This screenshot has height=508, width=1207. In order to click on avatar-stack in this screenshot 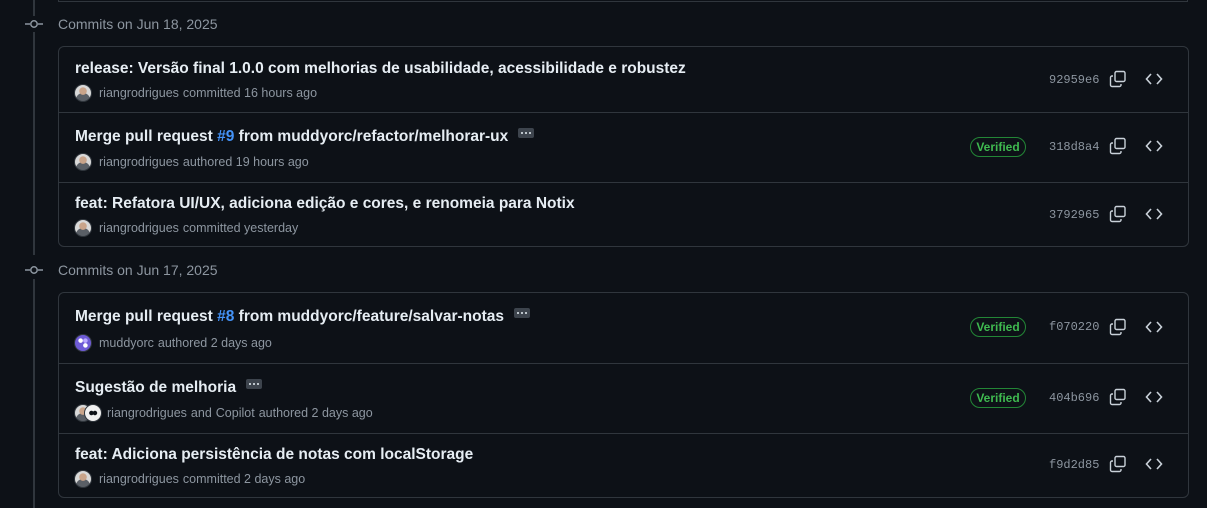, I will do `click(88, 413)`.